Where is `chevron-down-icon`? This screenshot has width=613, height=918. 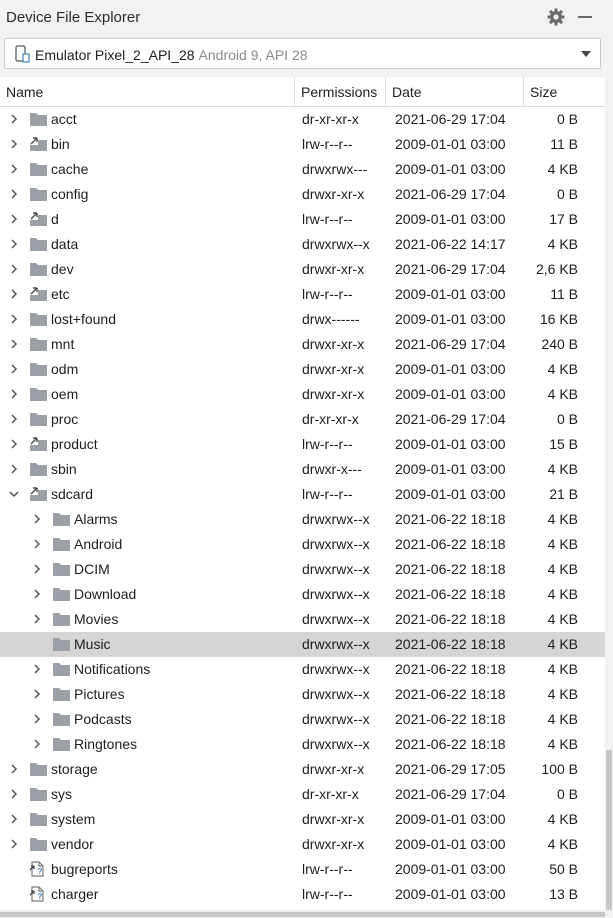
chevron-down-icon is located at coordinates (14, 494).